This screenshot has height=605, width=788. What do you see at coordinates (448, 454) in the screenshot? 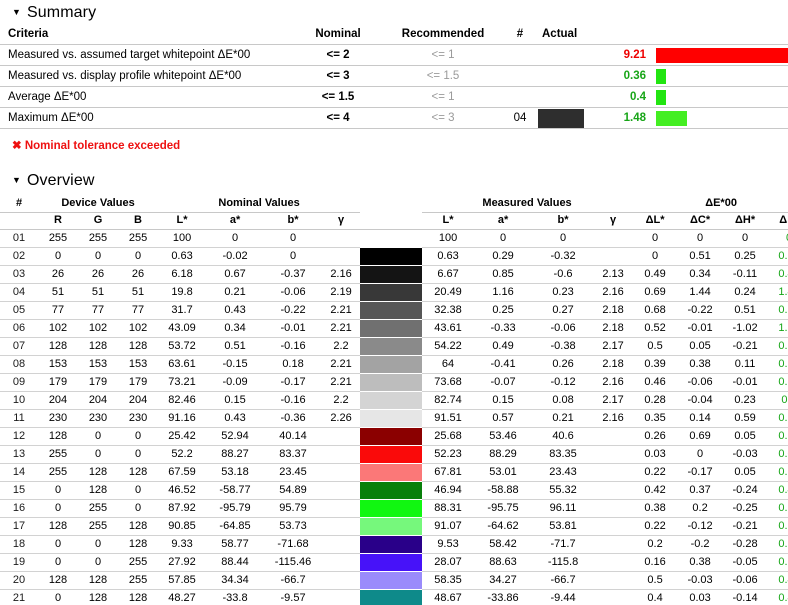
I see `overview-cell-mL: 52.23` at bounding box center [448, 454].